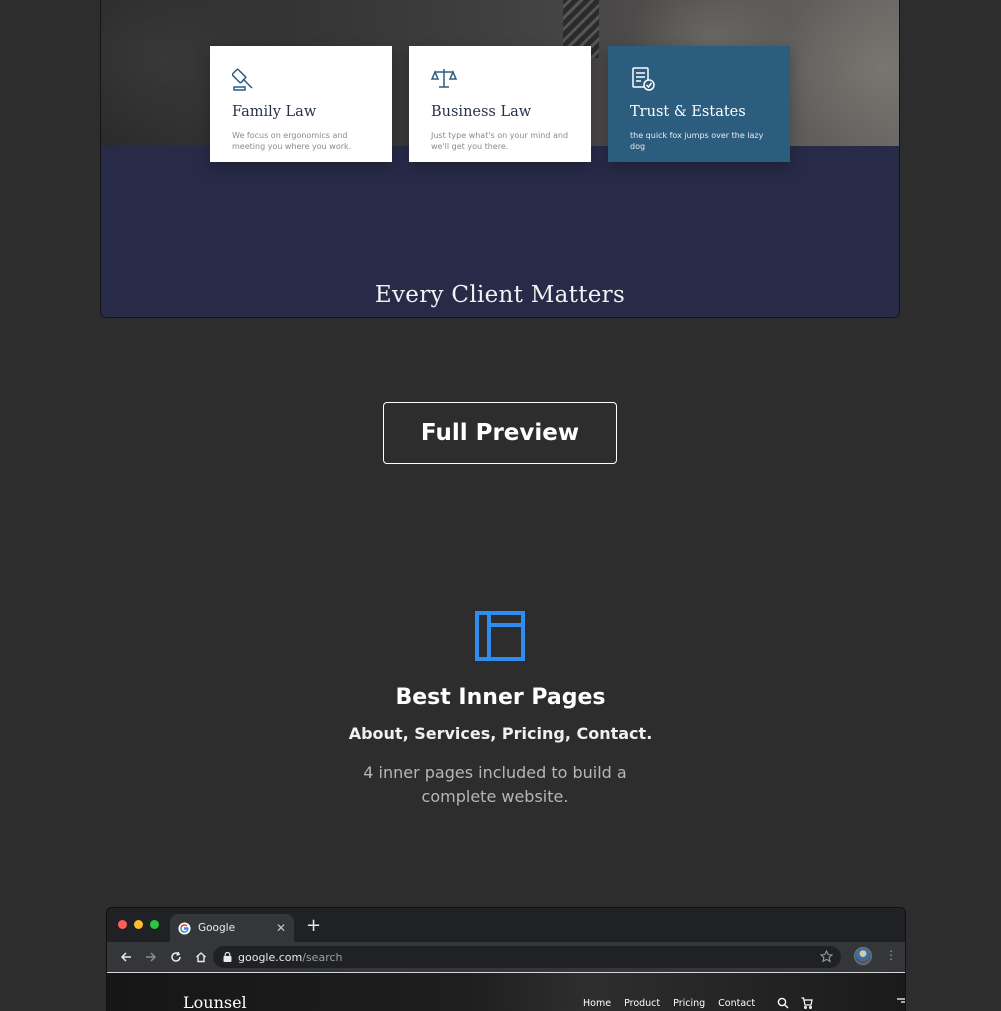 The width and height of the screenshot is (1001, 1011). I want to click on browser-toolbar: google.com/search ⋮, so click(506, 957).